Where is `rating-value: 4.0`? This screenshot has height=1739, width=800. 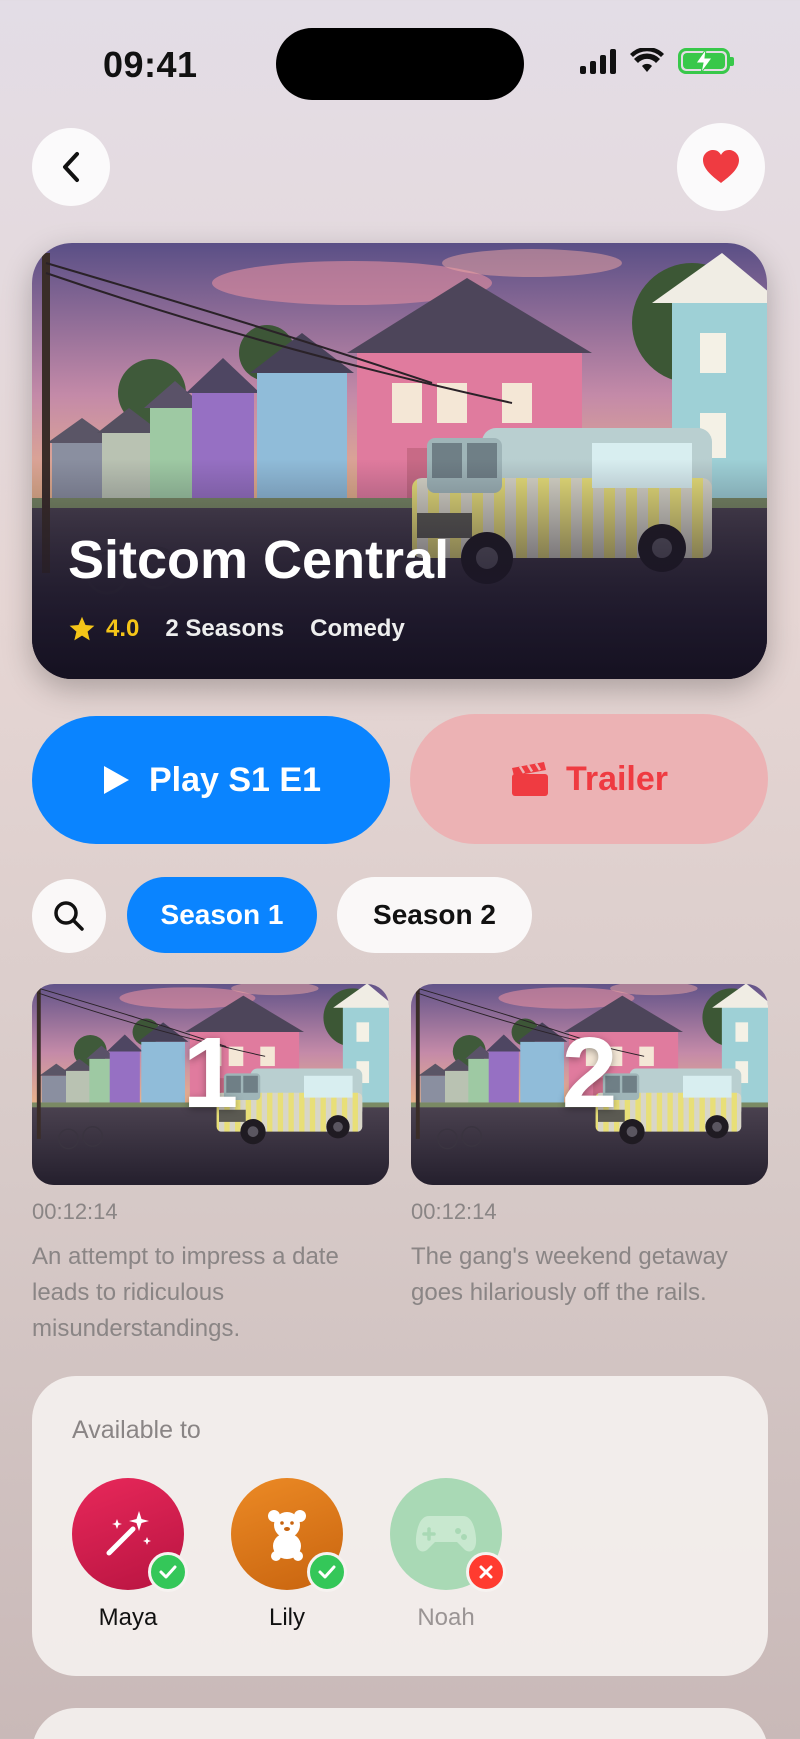
rating-value: 4.0 is located at coordinates (123, 628).